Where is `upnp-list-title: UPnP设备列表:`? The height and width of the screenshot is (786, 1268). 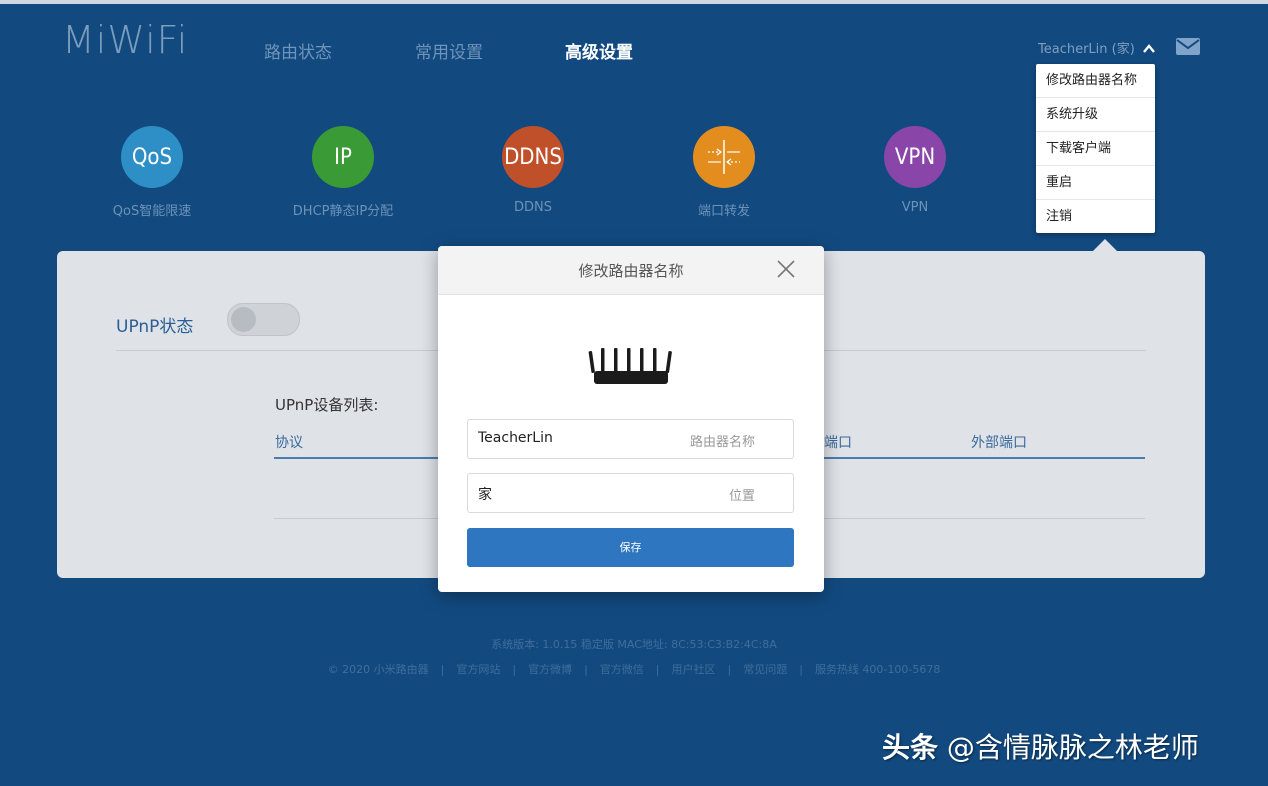
upnp-list-title: UPnP设备列表: is located at coordinates (327, 405).